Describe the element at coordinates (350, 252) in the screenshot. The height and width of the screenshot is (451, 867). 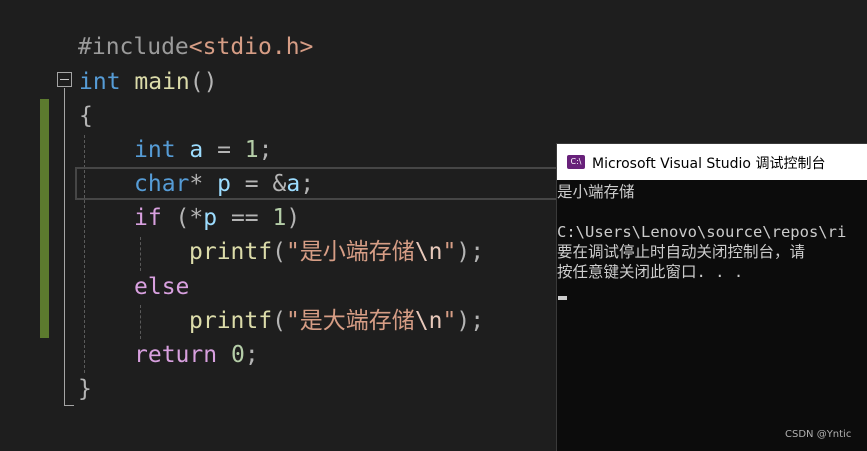
I see `code-token: "是小端存储` at that location.